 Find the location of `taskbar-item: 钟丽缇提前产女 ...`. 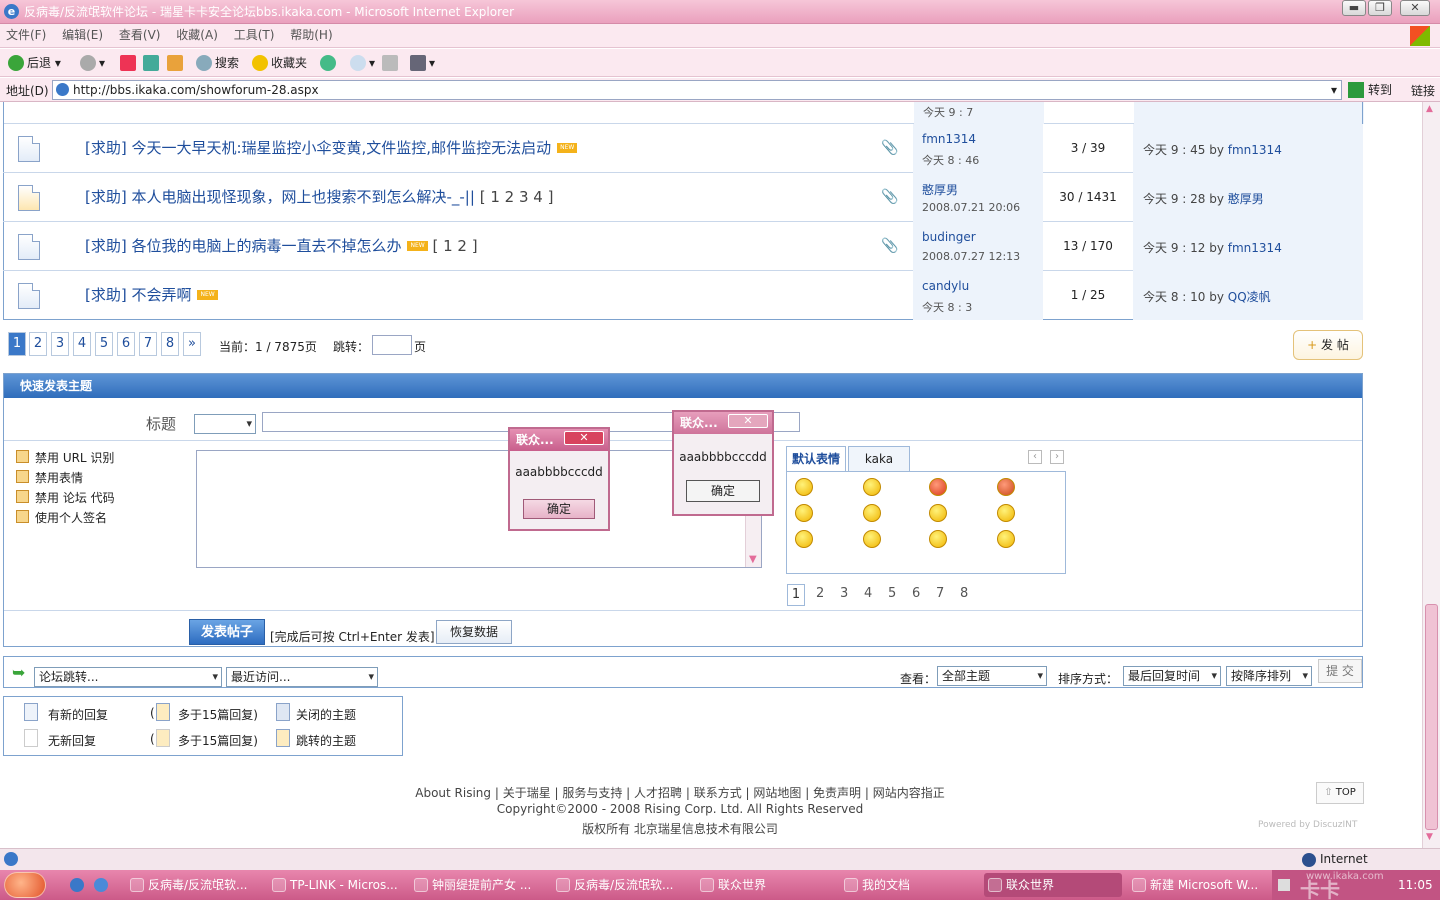

taskbar-item: 钟丽缇提前产女 ... is located at coordinates (478, 885).